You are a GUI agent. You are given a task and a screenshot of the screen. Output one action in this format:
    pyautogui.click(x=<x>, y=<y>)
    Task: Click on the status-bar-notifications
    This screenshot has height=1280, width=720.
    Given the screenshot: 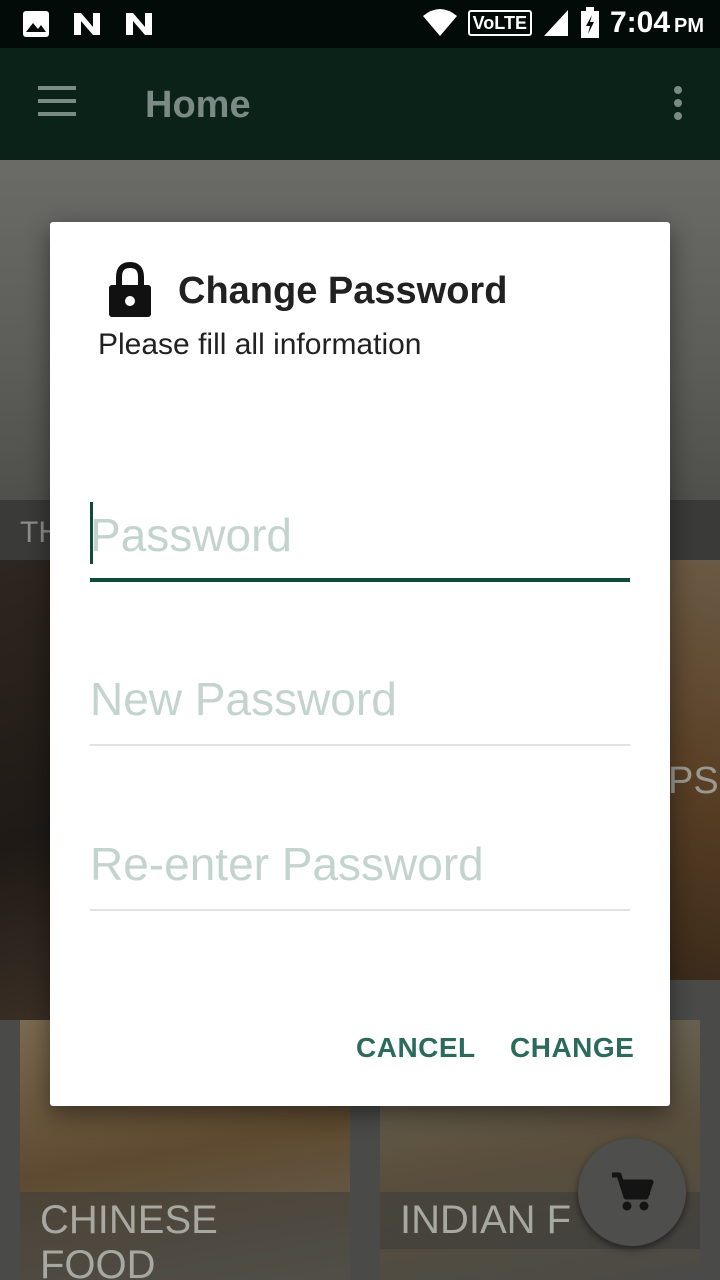 What is the action you would take?
    pyautogui.click(x=88, y=24)
    